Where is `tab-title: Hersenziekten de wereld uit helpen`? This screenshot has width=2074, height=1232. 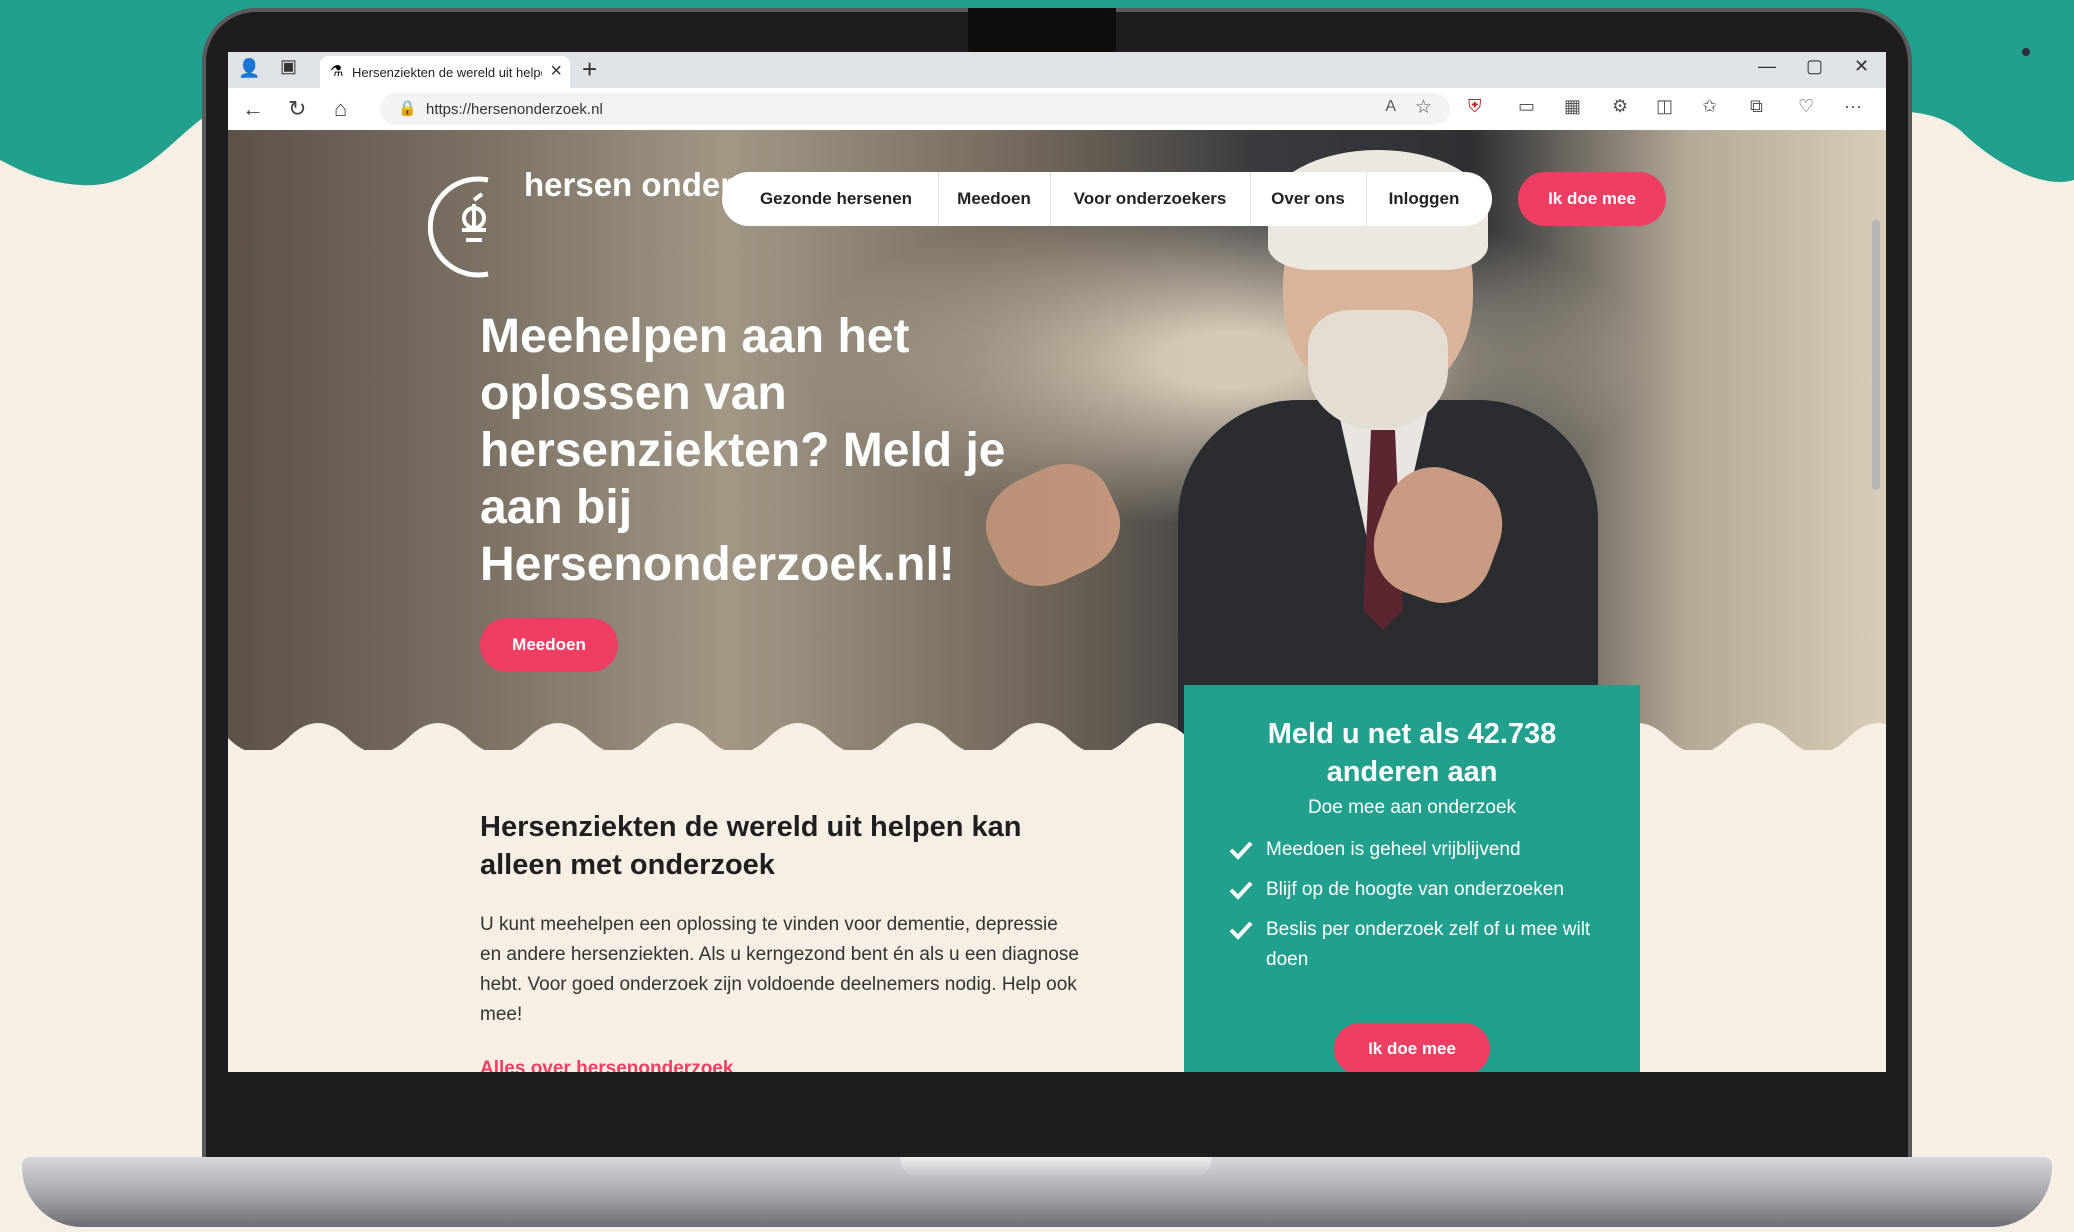 tab-title: Hersenziekten de wereld uit helpen is located at coordinates (447, 72).